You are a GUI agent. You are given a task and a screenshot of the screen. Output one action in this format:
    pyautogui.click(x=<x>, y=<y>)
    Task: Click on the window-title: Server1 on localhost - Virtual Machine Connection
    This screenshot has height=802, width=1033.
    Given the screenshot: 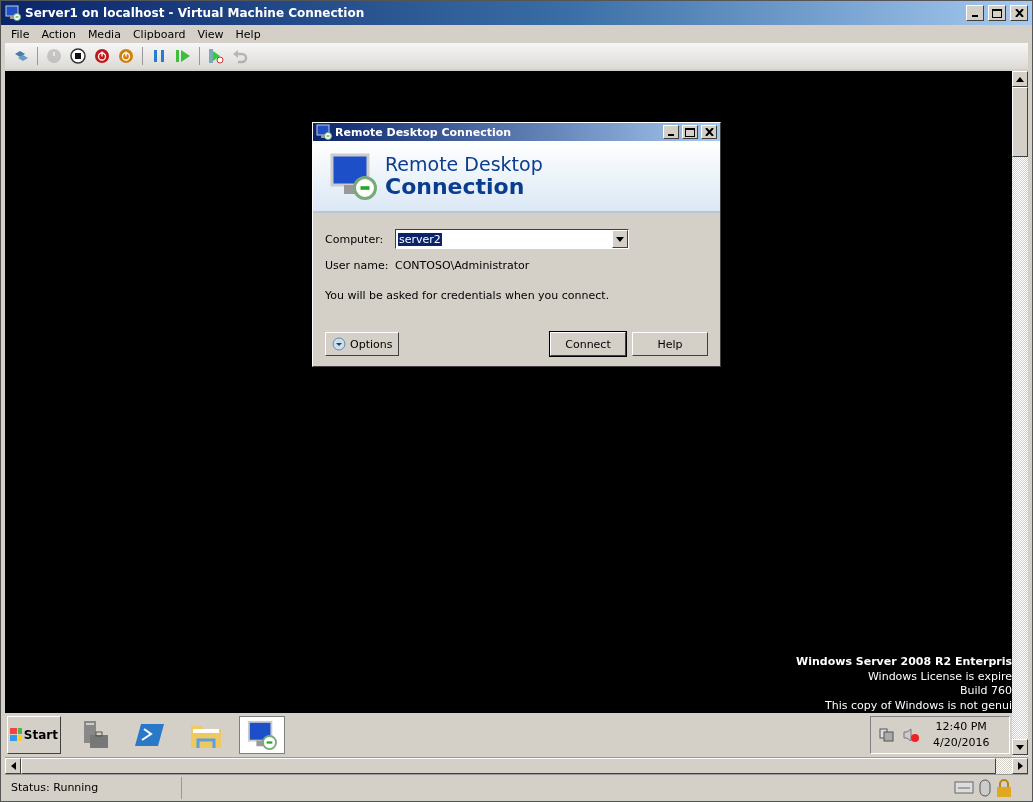 What is the action you would take?
    pyautogui.click(x=195, y=13)
    